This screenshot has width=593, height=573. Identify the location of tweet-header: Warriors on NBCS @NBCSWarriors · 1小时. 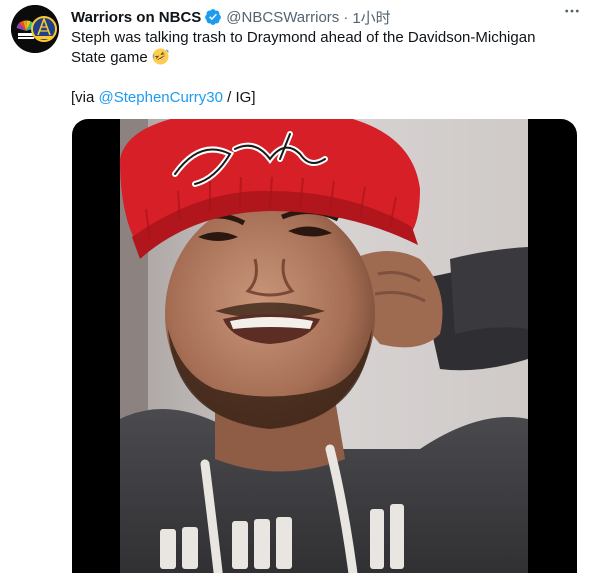
(327, 17).